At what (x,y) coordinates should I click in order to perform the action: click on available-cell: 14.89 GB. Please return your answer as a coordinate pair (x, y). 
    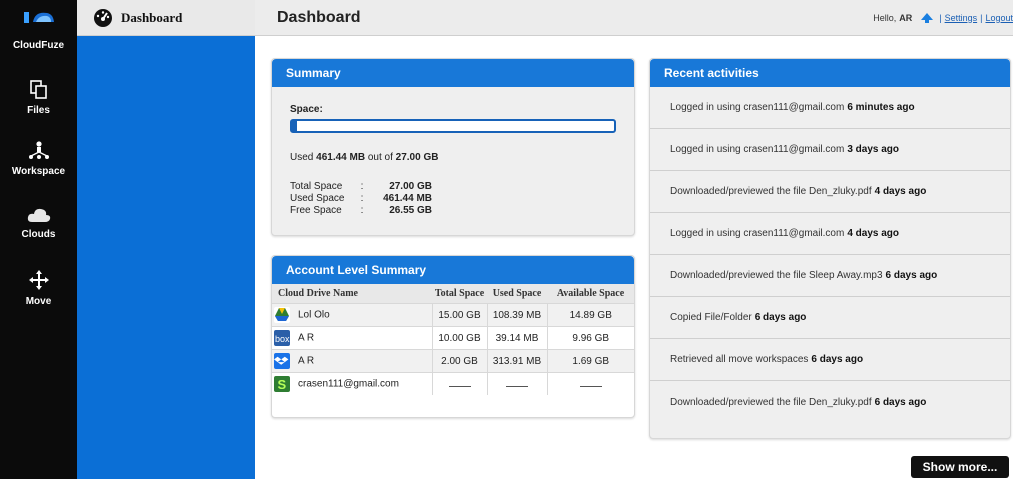
    Looking at the image, I should click on (590, 315).